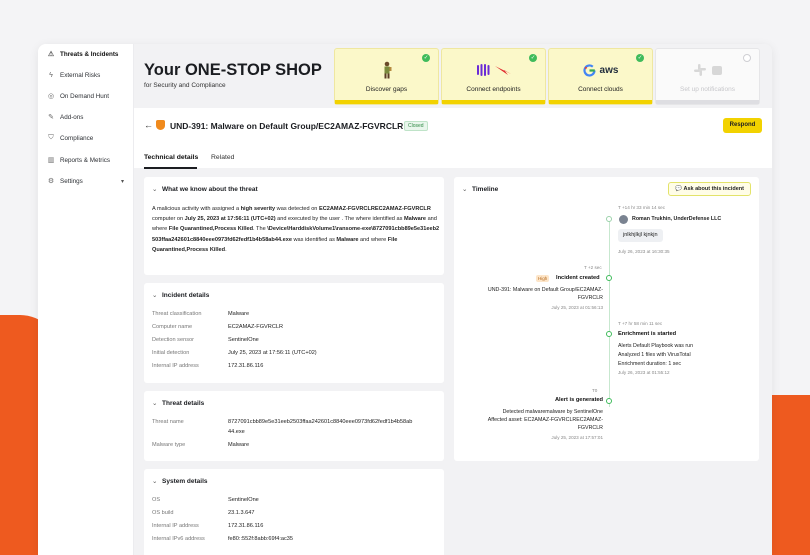 The height and width of the screenshot is (555, 810). I want to click on sidebar-item-reports-metrics: ▥ Reports & Metrics, so click(87, 160).